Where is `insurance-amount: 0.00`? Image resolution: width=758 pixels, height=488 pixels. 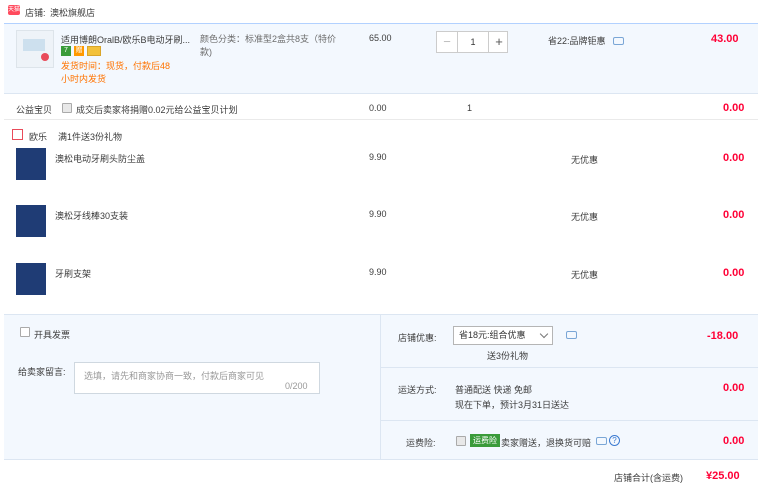 insurance-amount: 0.00 is located at coordinates (734, 441).